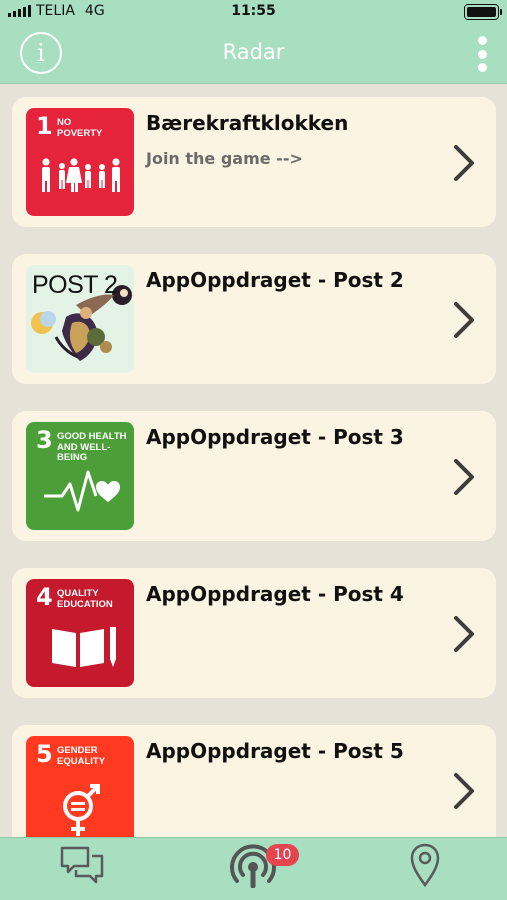  Describe the element at coordinates (275, 594) in the screenshot. I see `item-title: AppOppdraget - Post 4` at that location.